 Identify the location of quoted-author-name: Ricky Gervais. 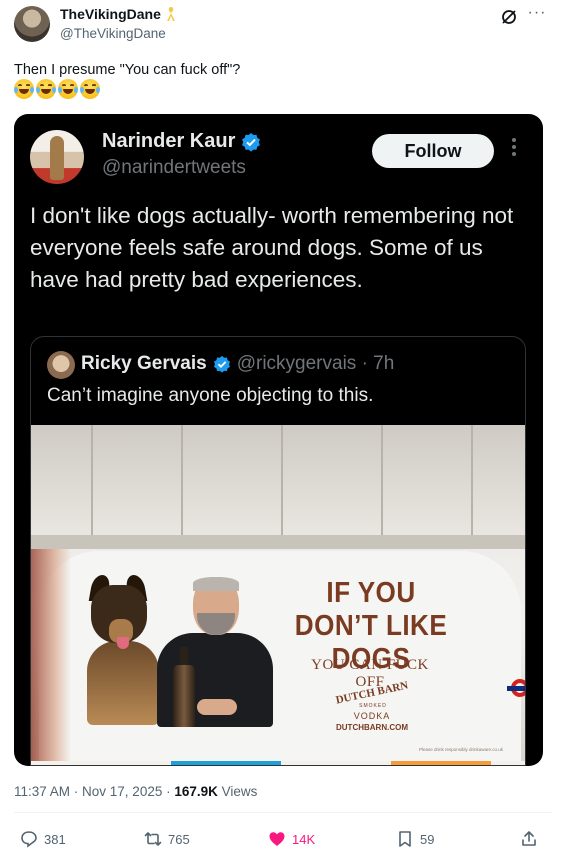
(144, 363).